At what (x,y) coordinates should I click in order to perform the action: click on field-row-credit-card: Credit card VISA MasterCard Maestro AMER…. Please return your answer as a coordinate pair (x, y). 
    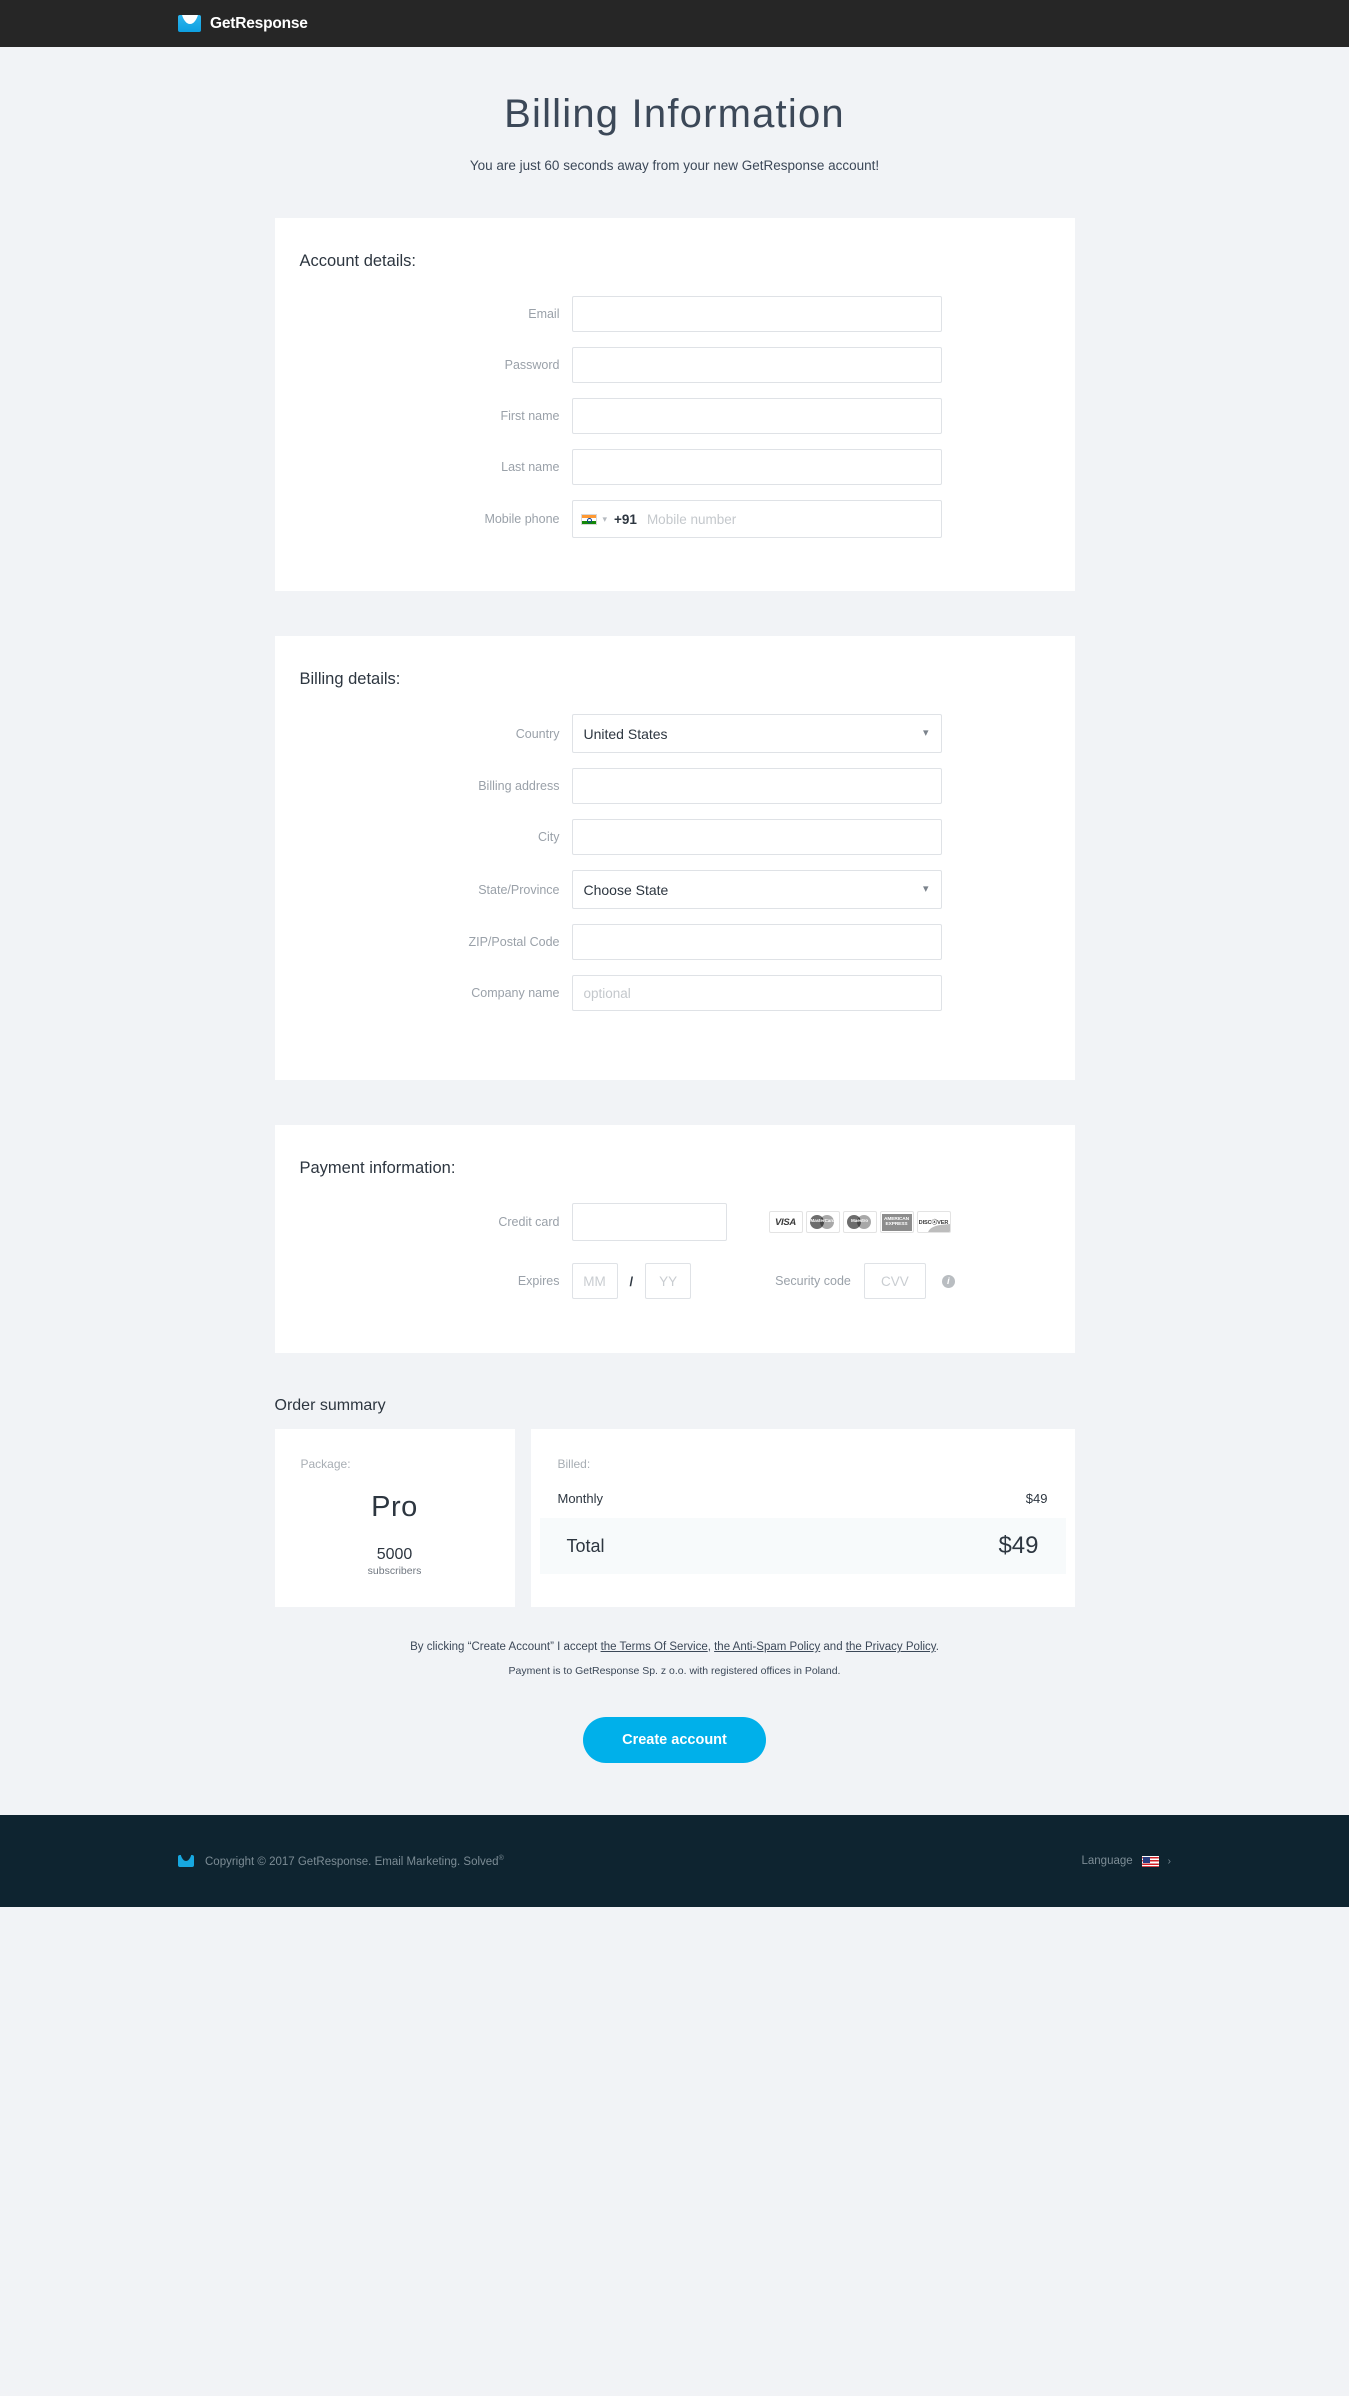
    Looking at the image, I should click on (675, 1222).